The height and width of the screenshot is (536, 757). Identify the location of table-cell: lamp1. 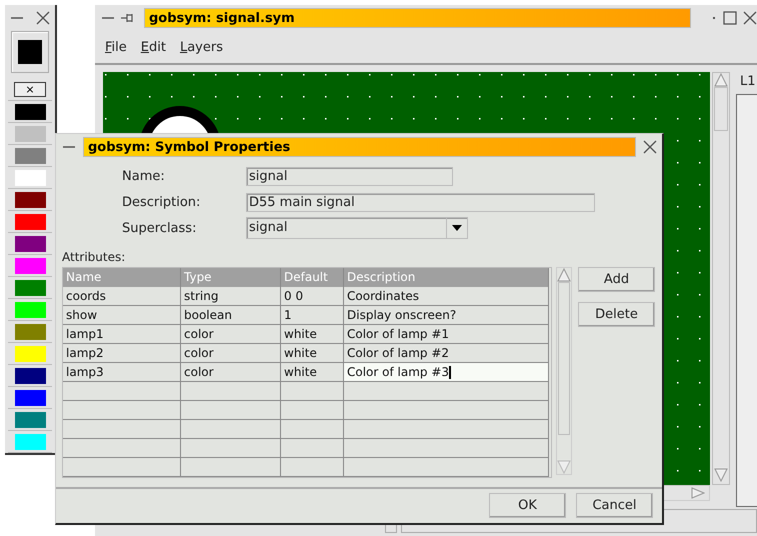
(122, 334).